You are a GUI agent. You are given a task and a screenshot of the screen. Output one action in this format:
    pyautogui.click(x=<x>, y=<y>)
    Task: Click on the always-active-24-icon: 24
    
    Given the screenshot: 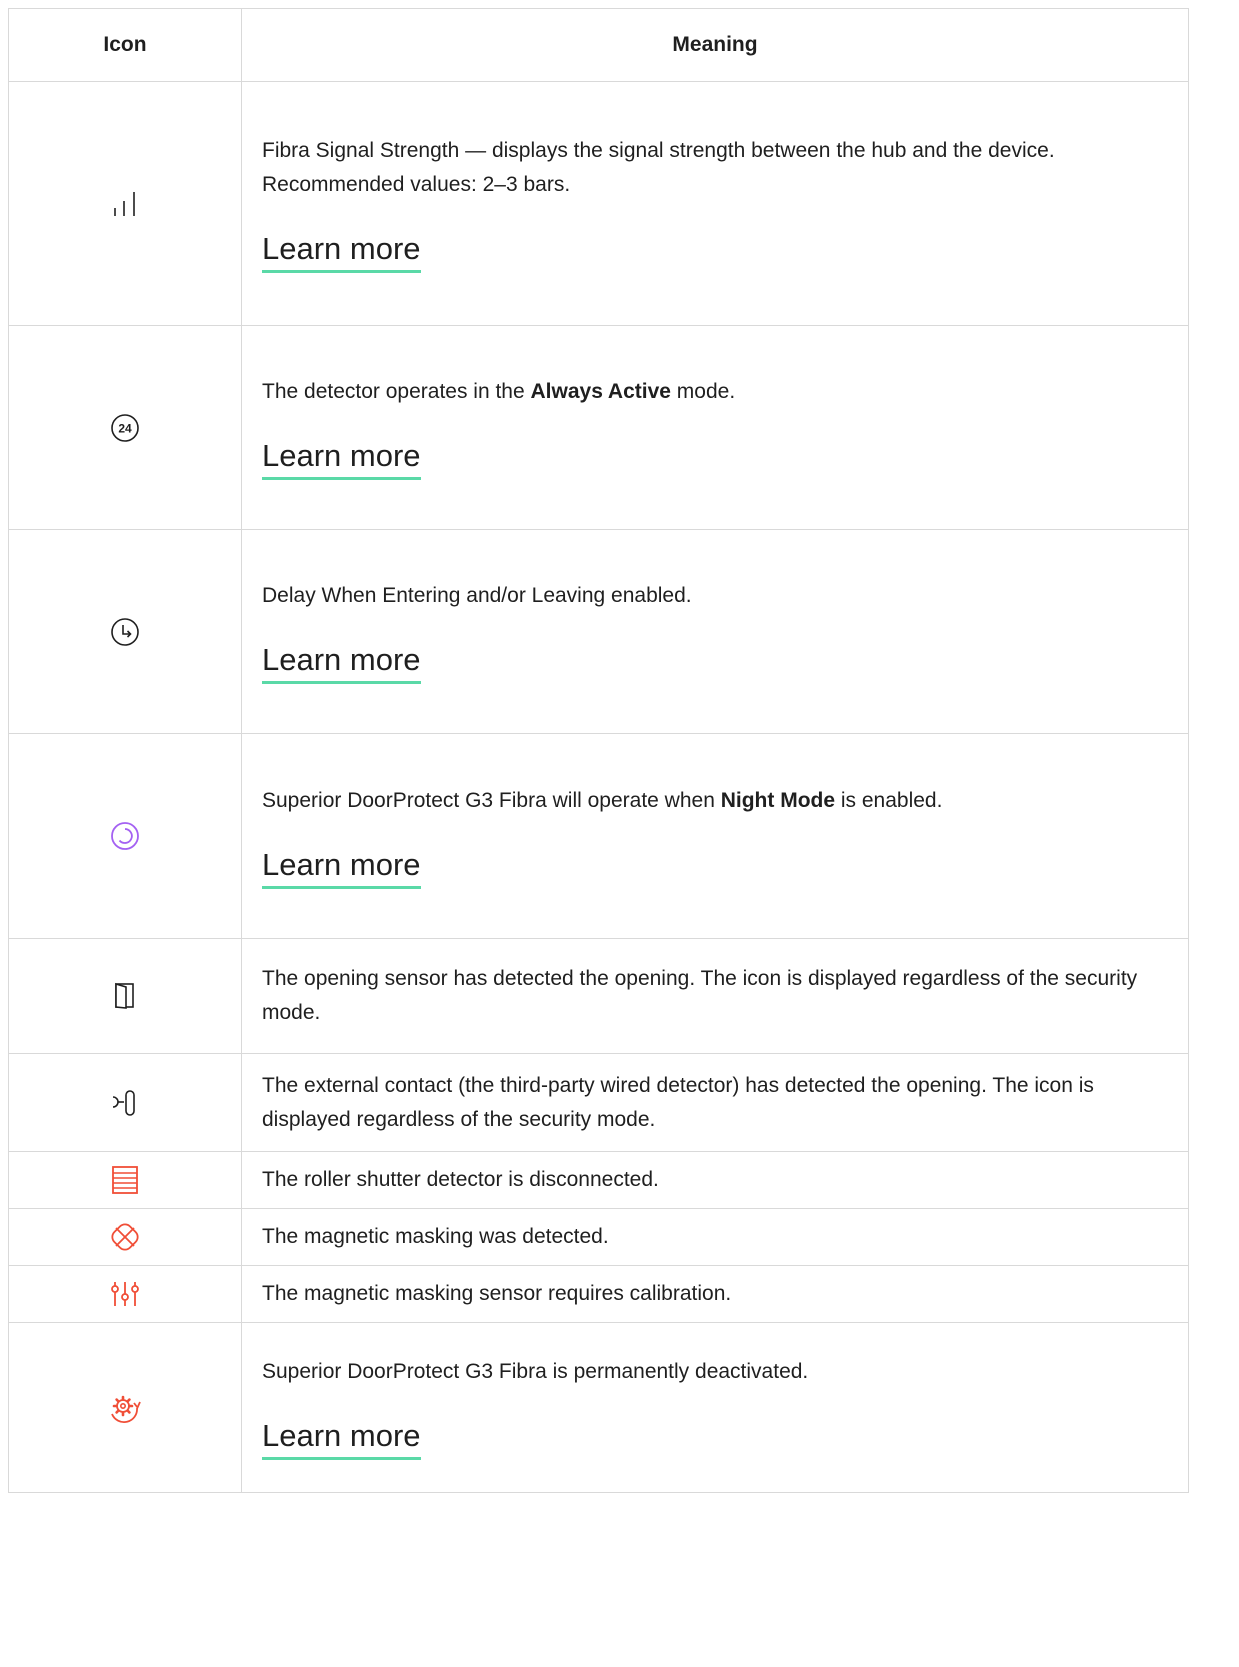 What is the action you would take?
    pyautogui.click(x=125, y=427)
    